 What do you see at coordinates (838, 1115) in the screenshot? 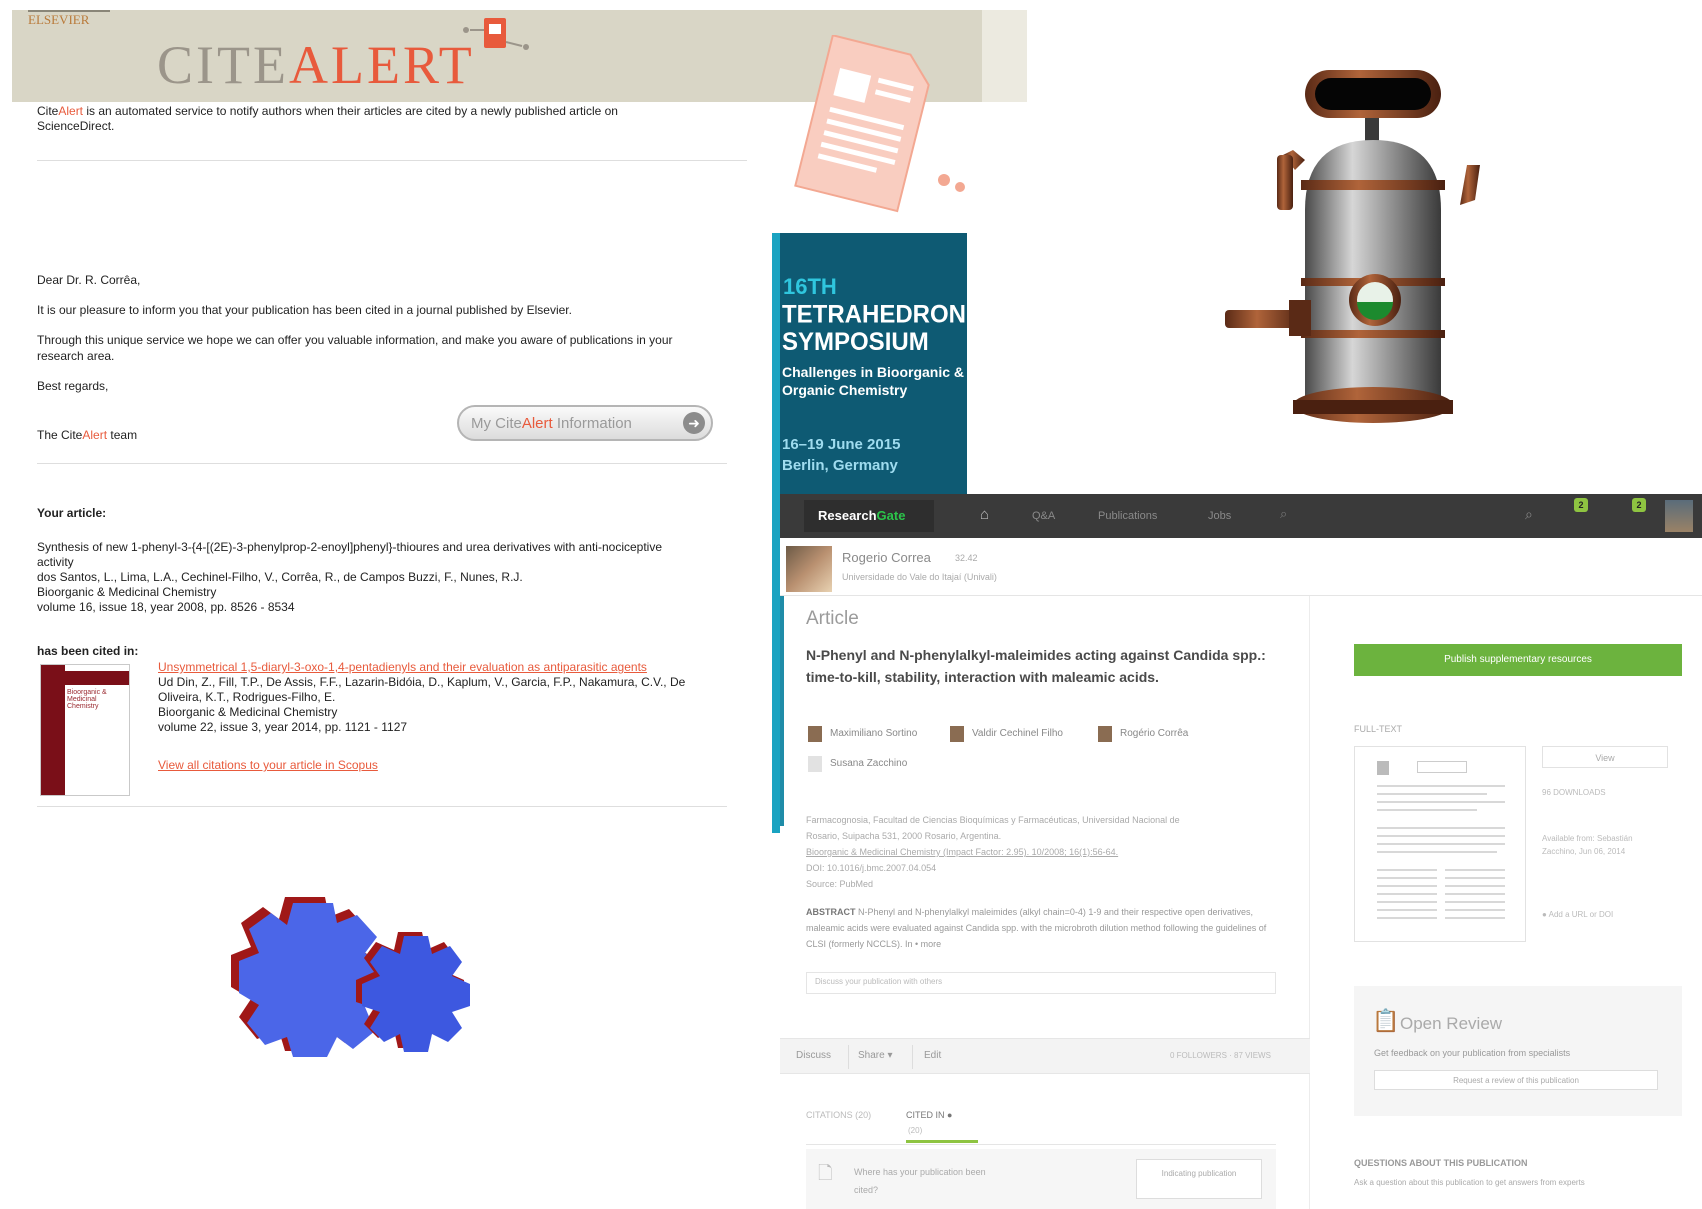
I see `tab-citations: CITATIONS (20)` at bounding box center [838, 1115].